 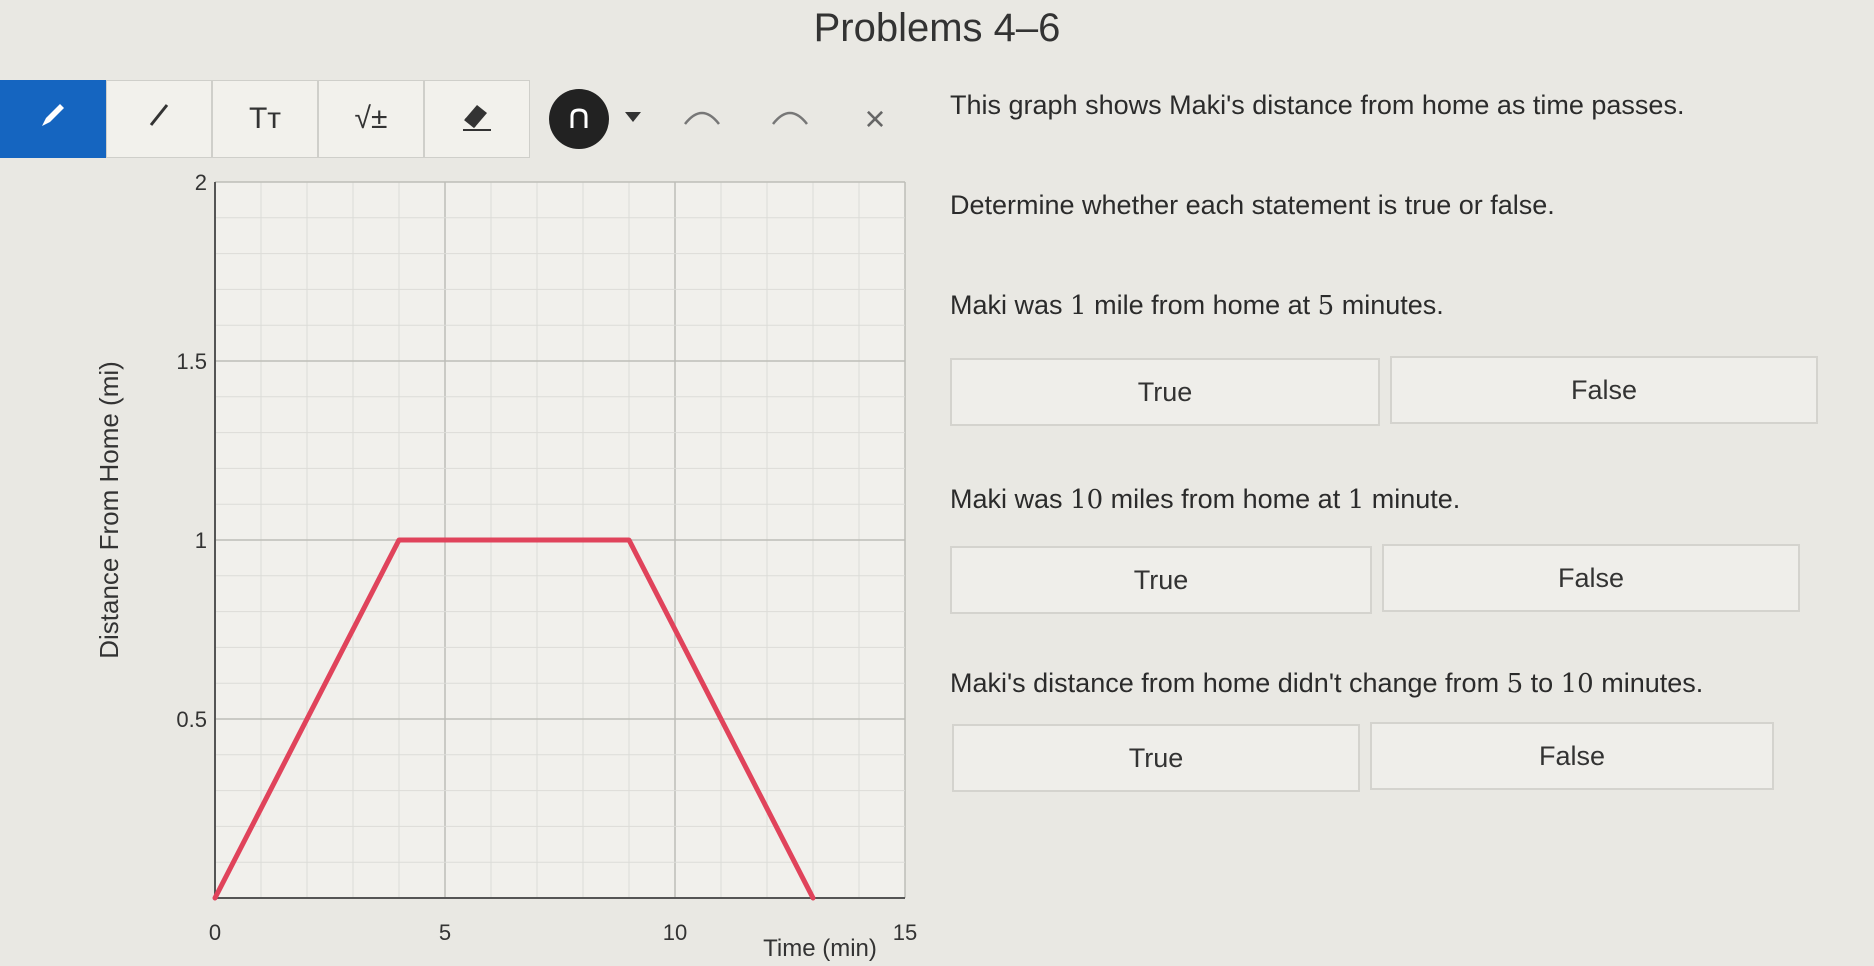 I want to click on math-symbol-tool-button: √±, so click(x=371, y=119).